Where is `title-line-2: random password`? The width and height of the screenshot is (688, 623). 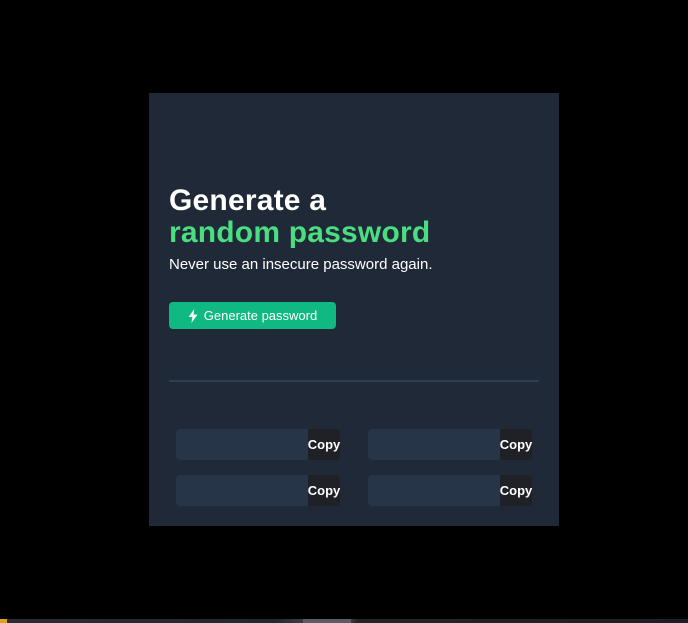
title-line-2: random password is located at coordinates (300, 232).